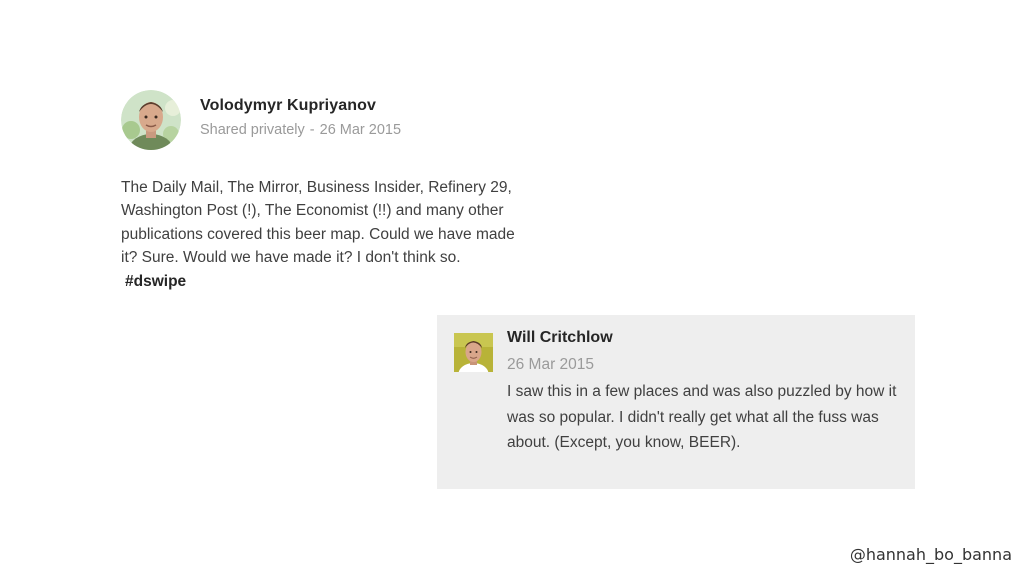  Describe the element at coordinates (473, 352) in the screenshot. I see `comment-avatar` at that location.